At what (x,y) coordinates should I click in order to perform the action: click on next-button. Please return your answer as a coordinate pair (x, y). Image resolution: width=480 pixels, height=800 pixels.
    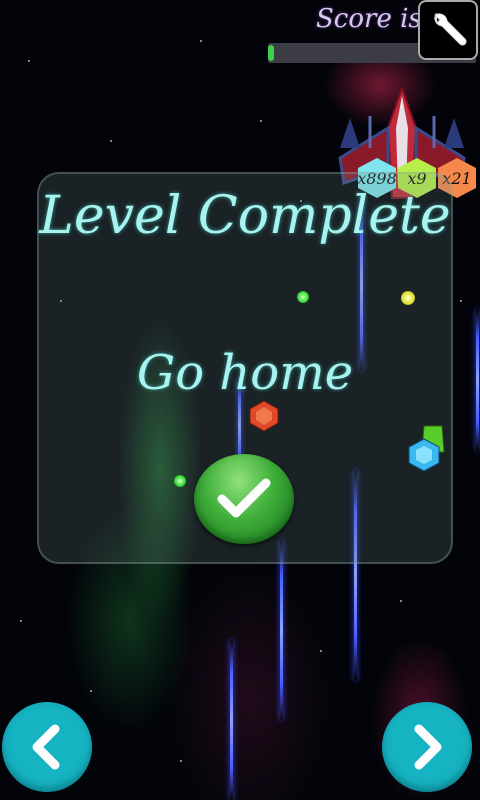
    Looking at the image, I should click on (427, 747).